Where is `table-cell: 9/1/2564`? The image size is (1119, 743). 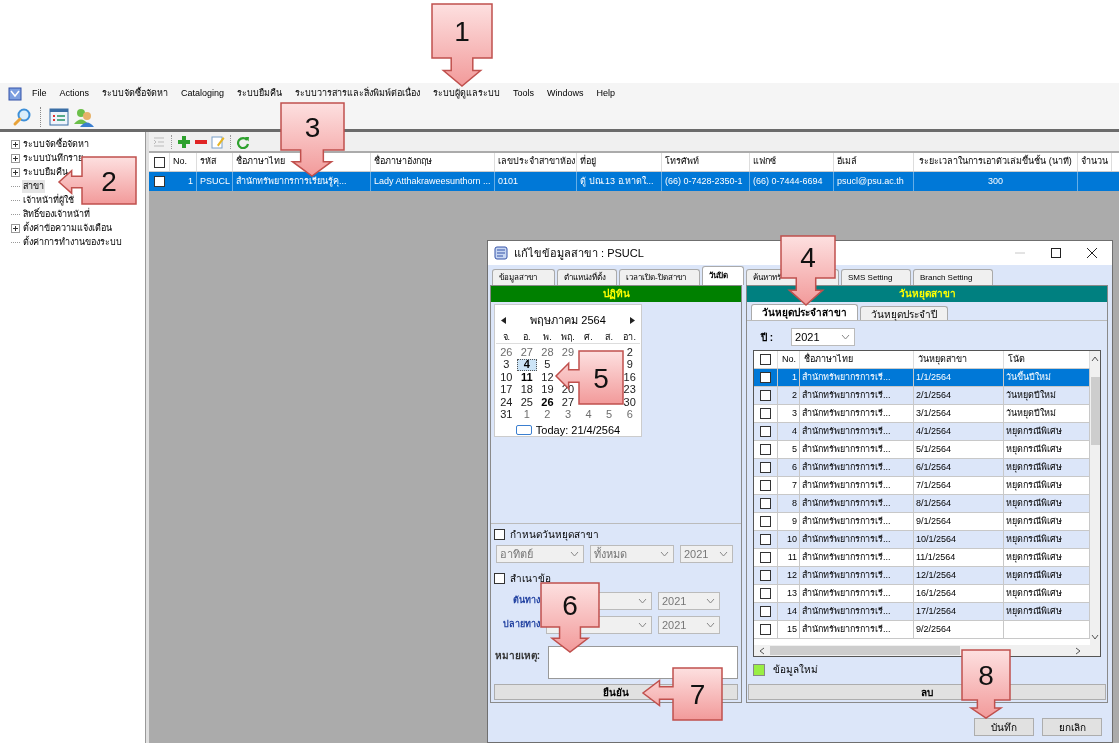
table-cell: 9/1/2564 is located at coordinates (959, 521).